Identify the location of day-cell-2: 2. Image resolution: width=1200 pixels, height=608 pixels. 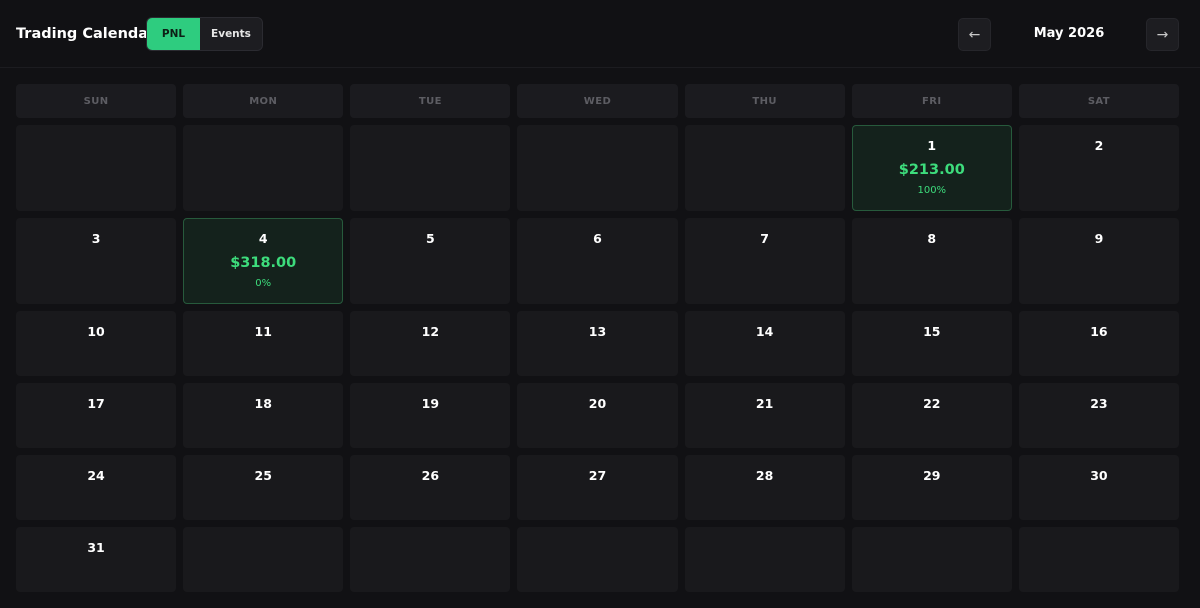
(1098, 168).